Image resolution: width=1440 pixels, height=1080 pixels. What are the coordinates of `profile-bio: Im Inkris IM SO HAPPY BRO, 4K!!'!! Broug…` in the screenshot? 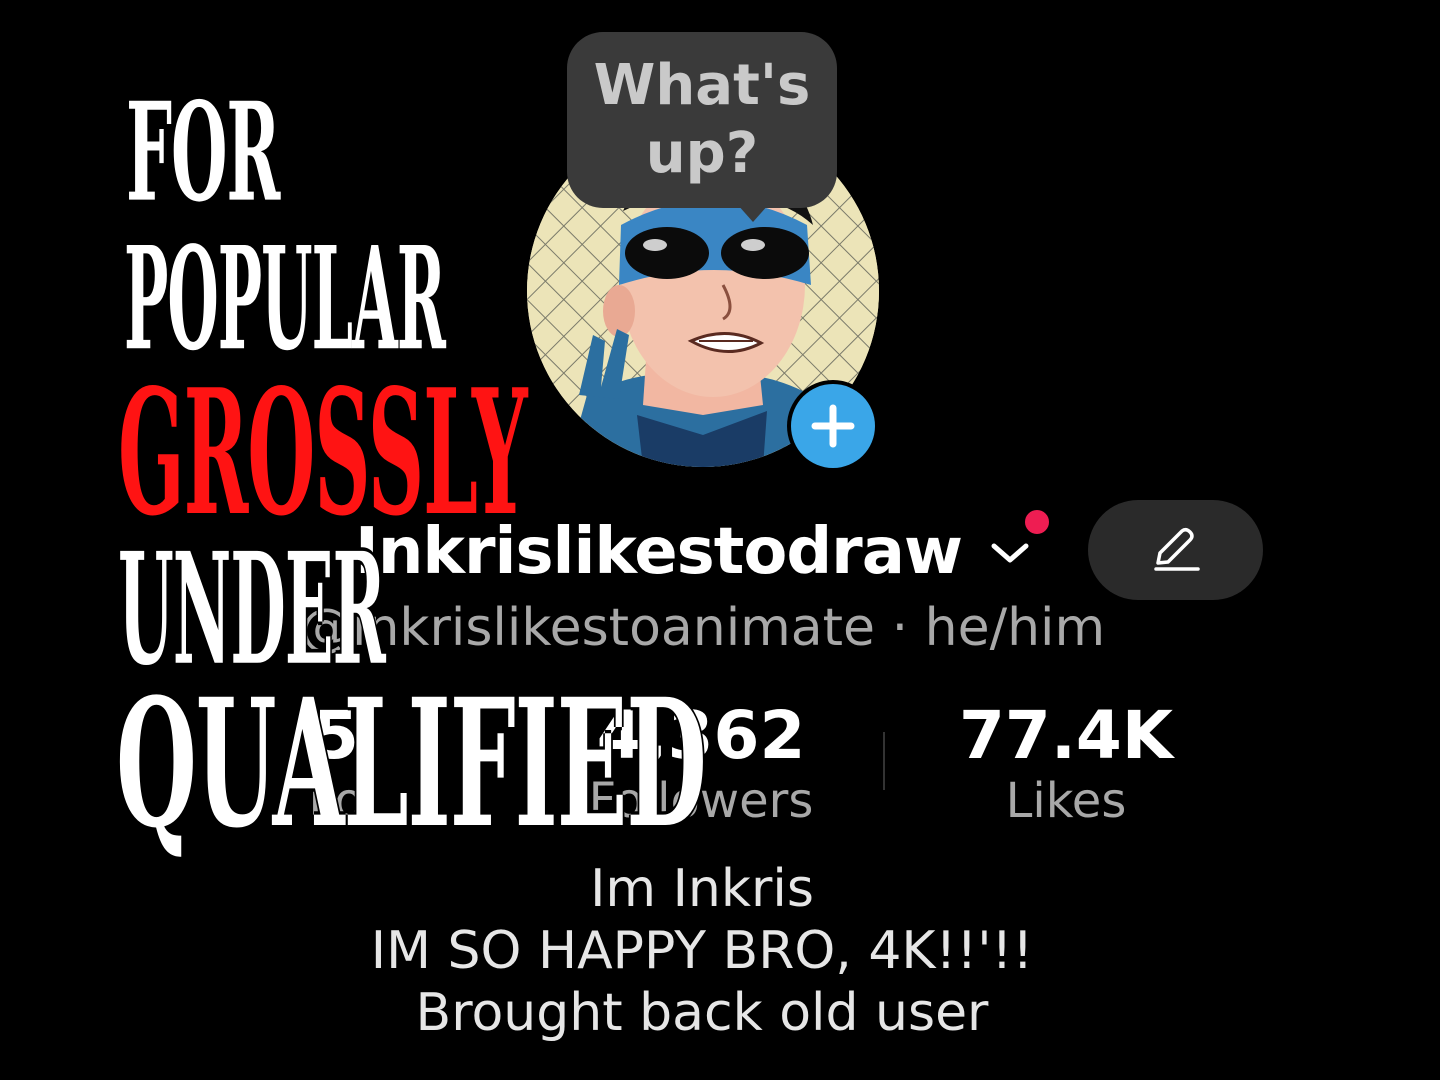 It's located at (702, 951).